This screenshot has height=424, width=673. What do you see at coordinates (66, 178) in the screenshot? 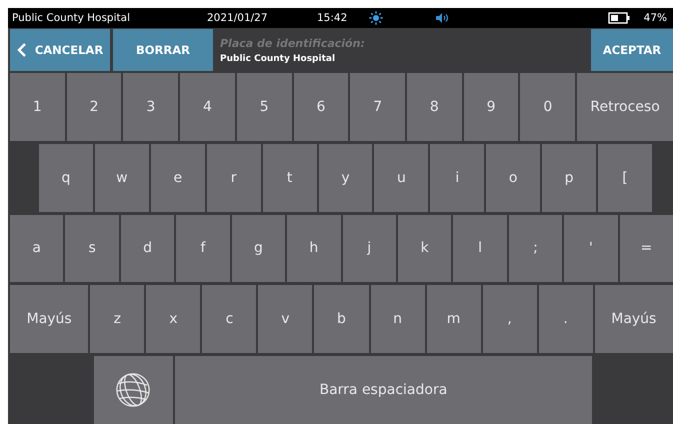
I see `key: q` at bounding box center [66, 178].